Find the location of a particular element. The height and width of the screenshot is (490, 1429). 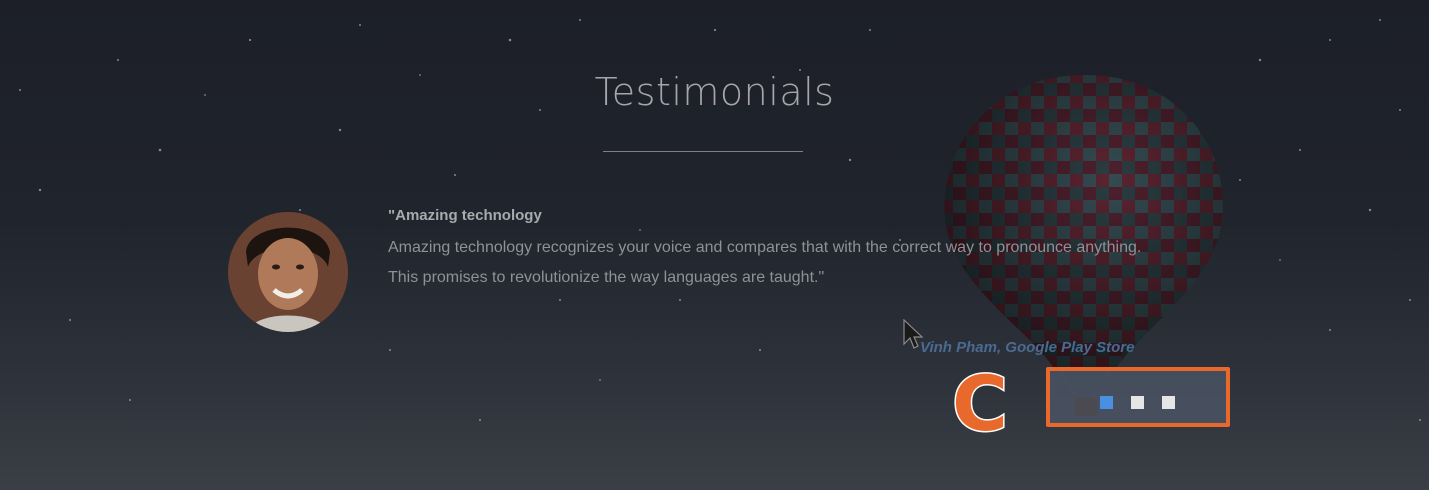

avatar is located at coordinates (288, 272).